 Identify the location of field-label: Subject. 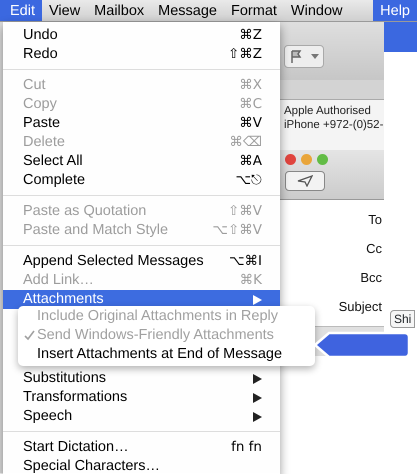
(360, 306).